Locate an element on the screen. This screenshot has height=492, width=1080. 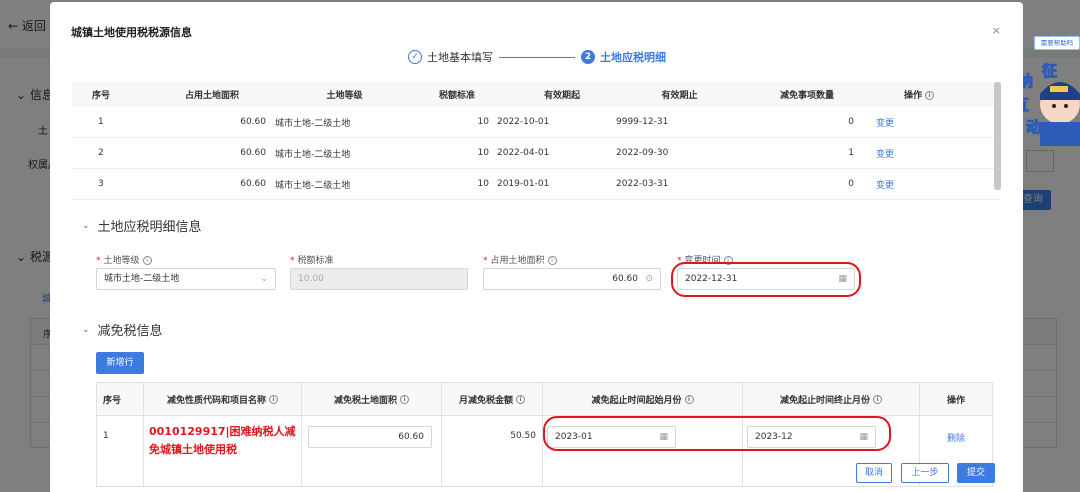
exempt-area-input: 60.60 is located at coordinates (370, 437).